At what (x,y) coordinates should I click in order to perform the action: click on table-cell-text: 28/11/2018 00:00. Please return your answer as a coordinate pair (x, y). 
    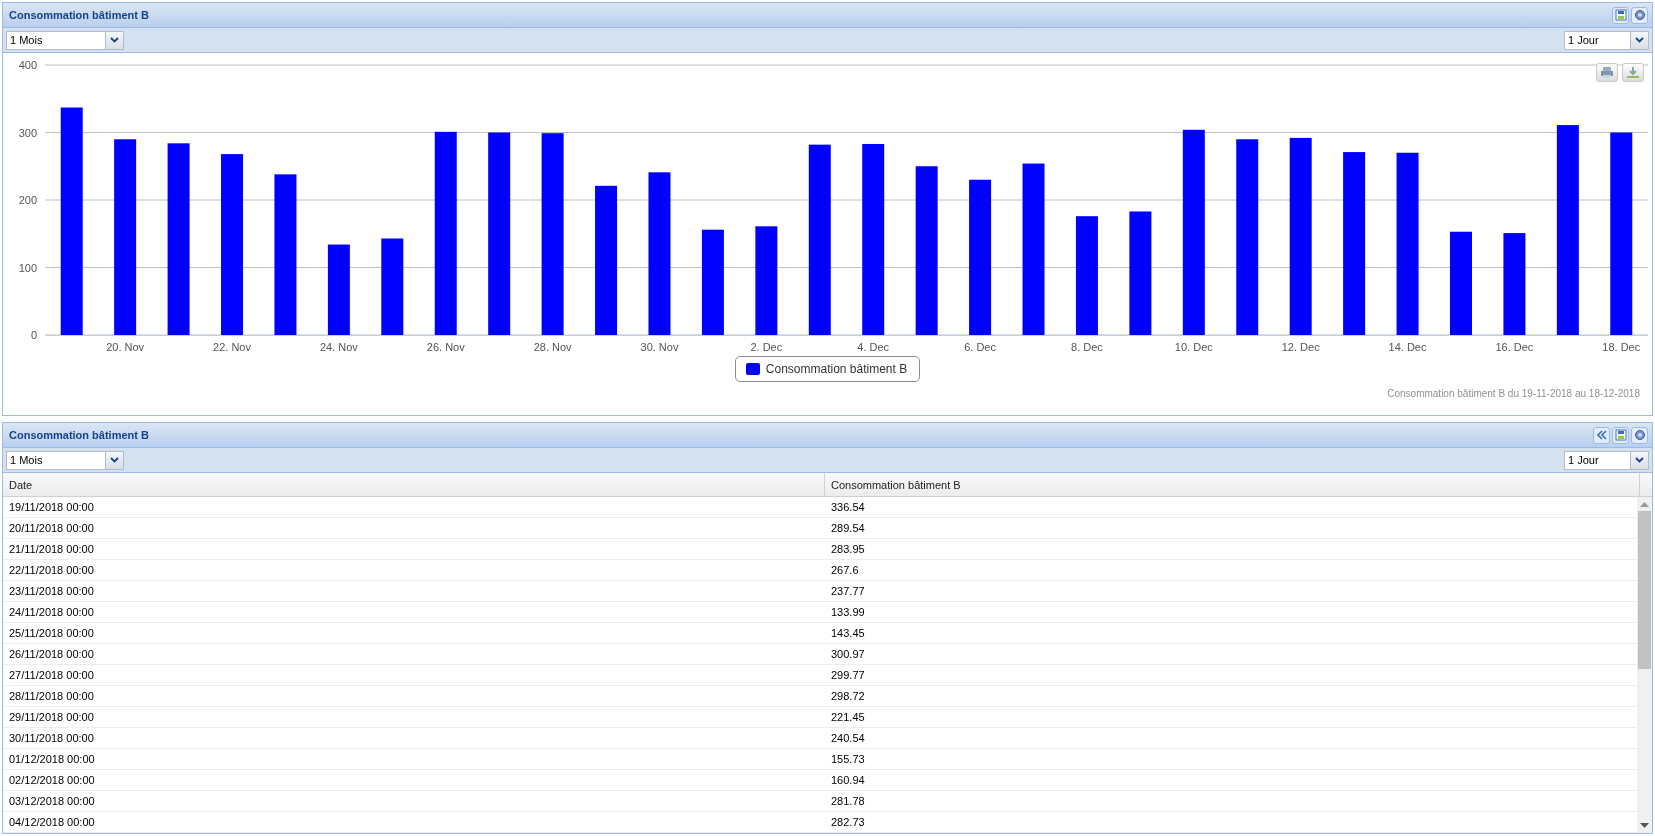
    Looking at the image, I should click on (51, 696).